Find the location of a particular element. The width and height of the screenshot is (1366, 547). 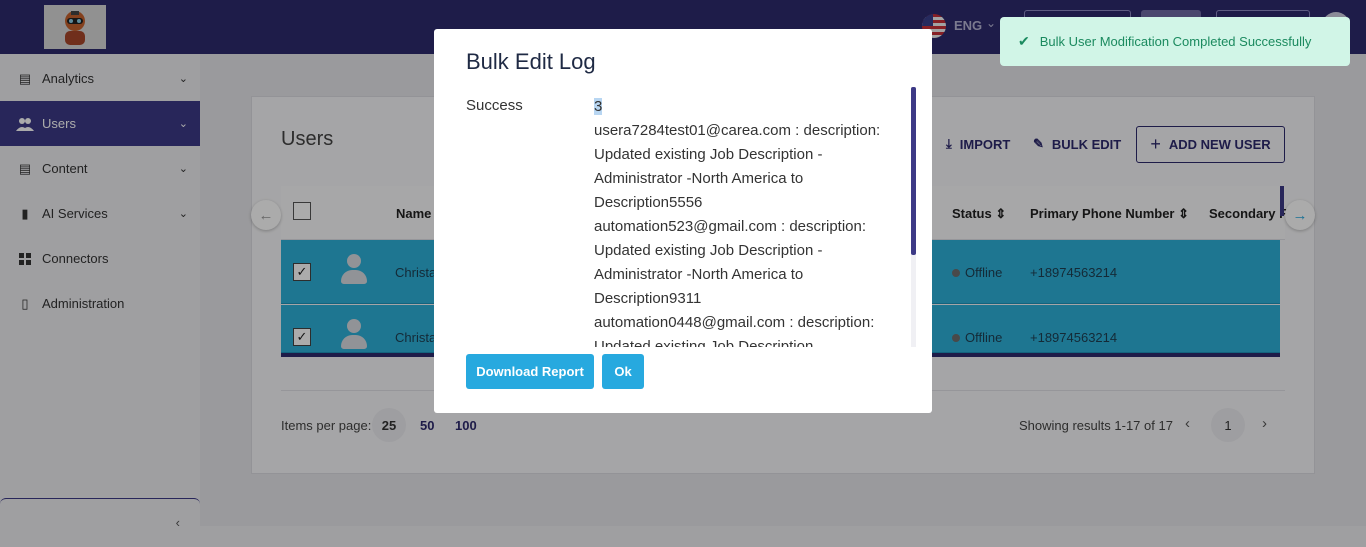

download-report-button: Download Report is located at coordinates (530, 371).